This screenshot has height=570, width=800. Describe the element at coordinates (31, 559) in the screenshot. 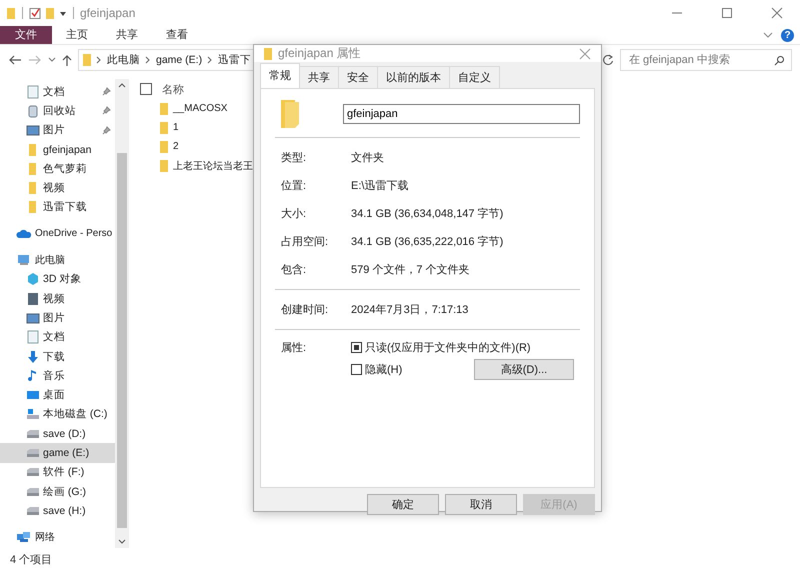

I see `status-text: 4 个项目` at that location.